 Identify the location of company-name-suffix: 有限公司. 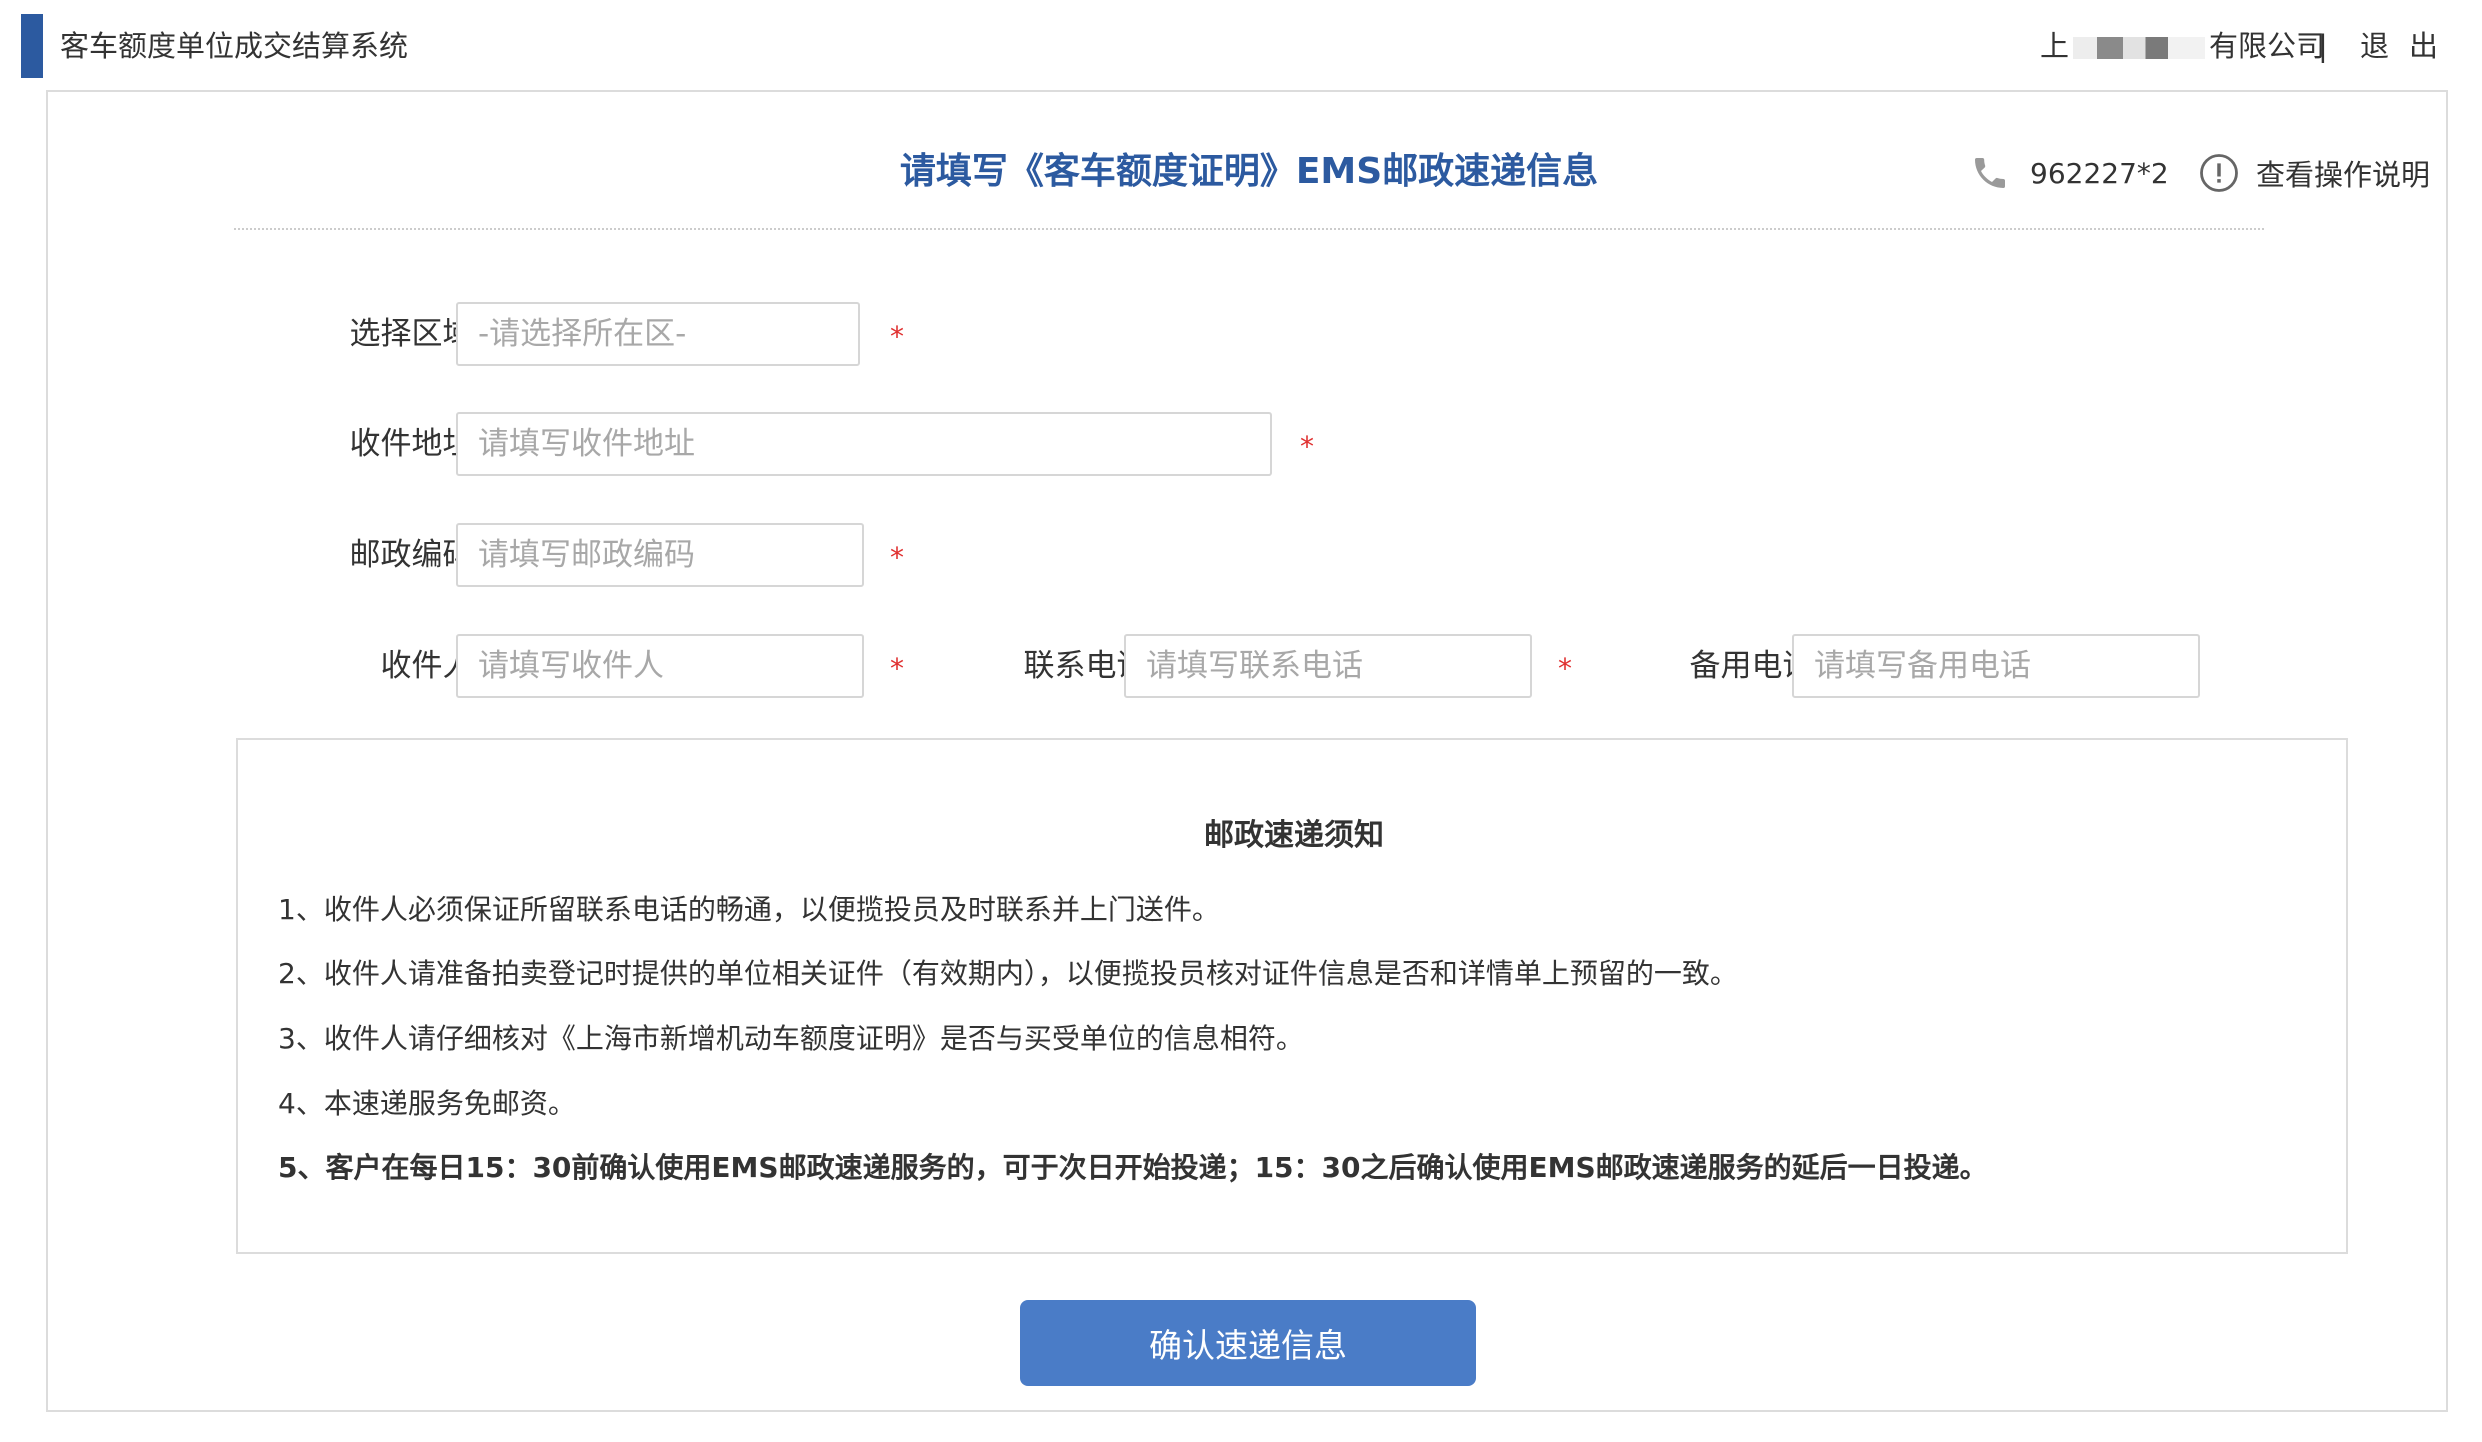
(2267, 46).